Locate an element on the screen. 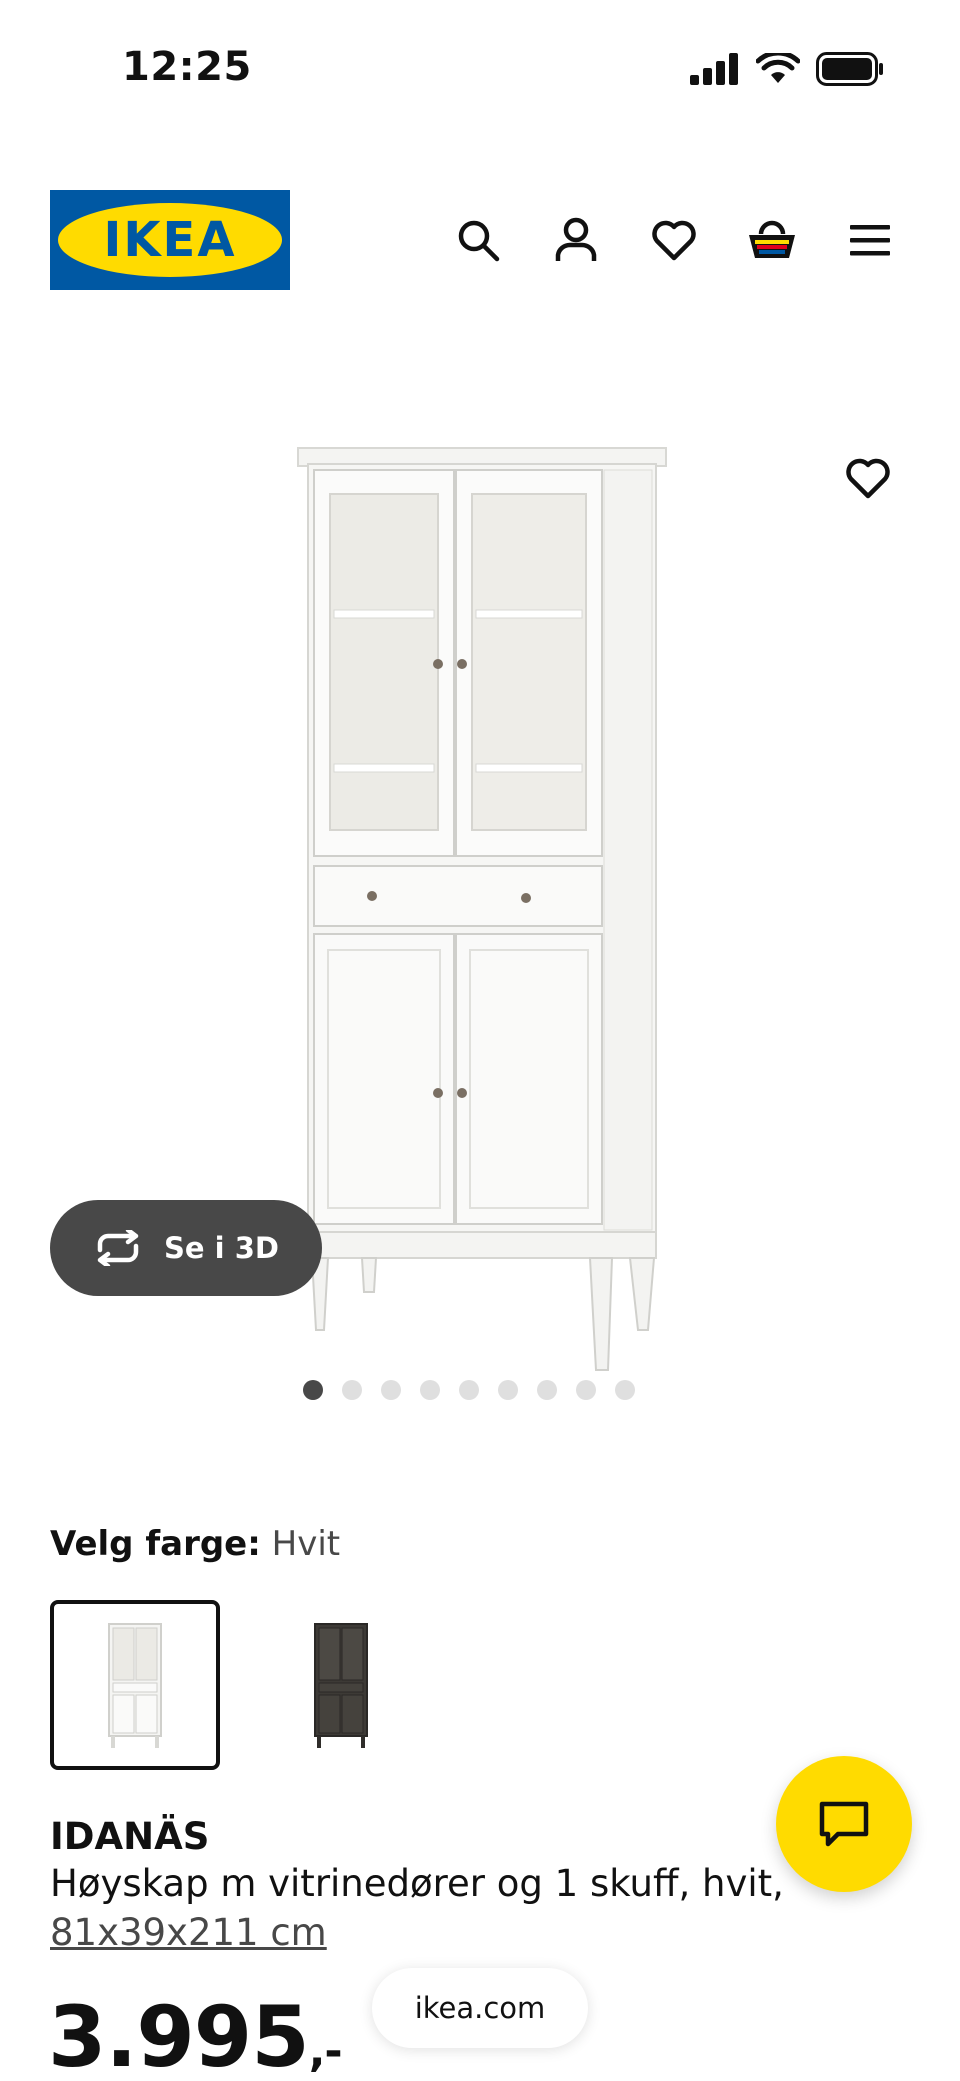 This screenshot has width=960, height=2081. swatch-white is located at coordinates (135, 1685).